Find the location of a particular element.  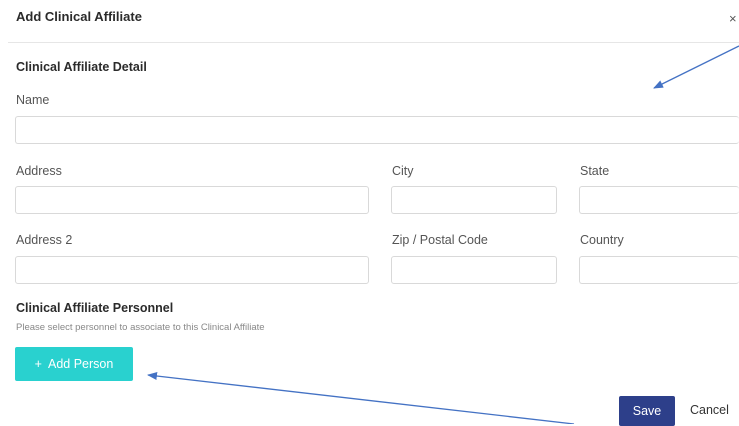

name-input is located at coordinates (377, 130).